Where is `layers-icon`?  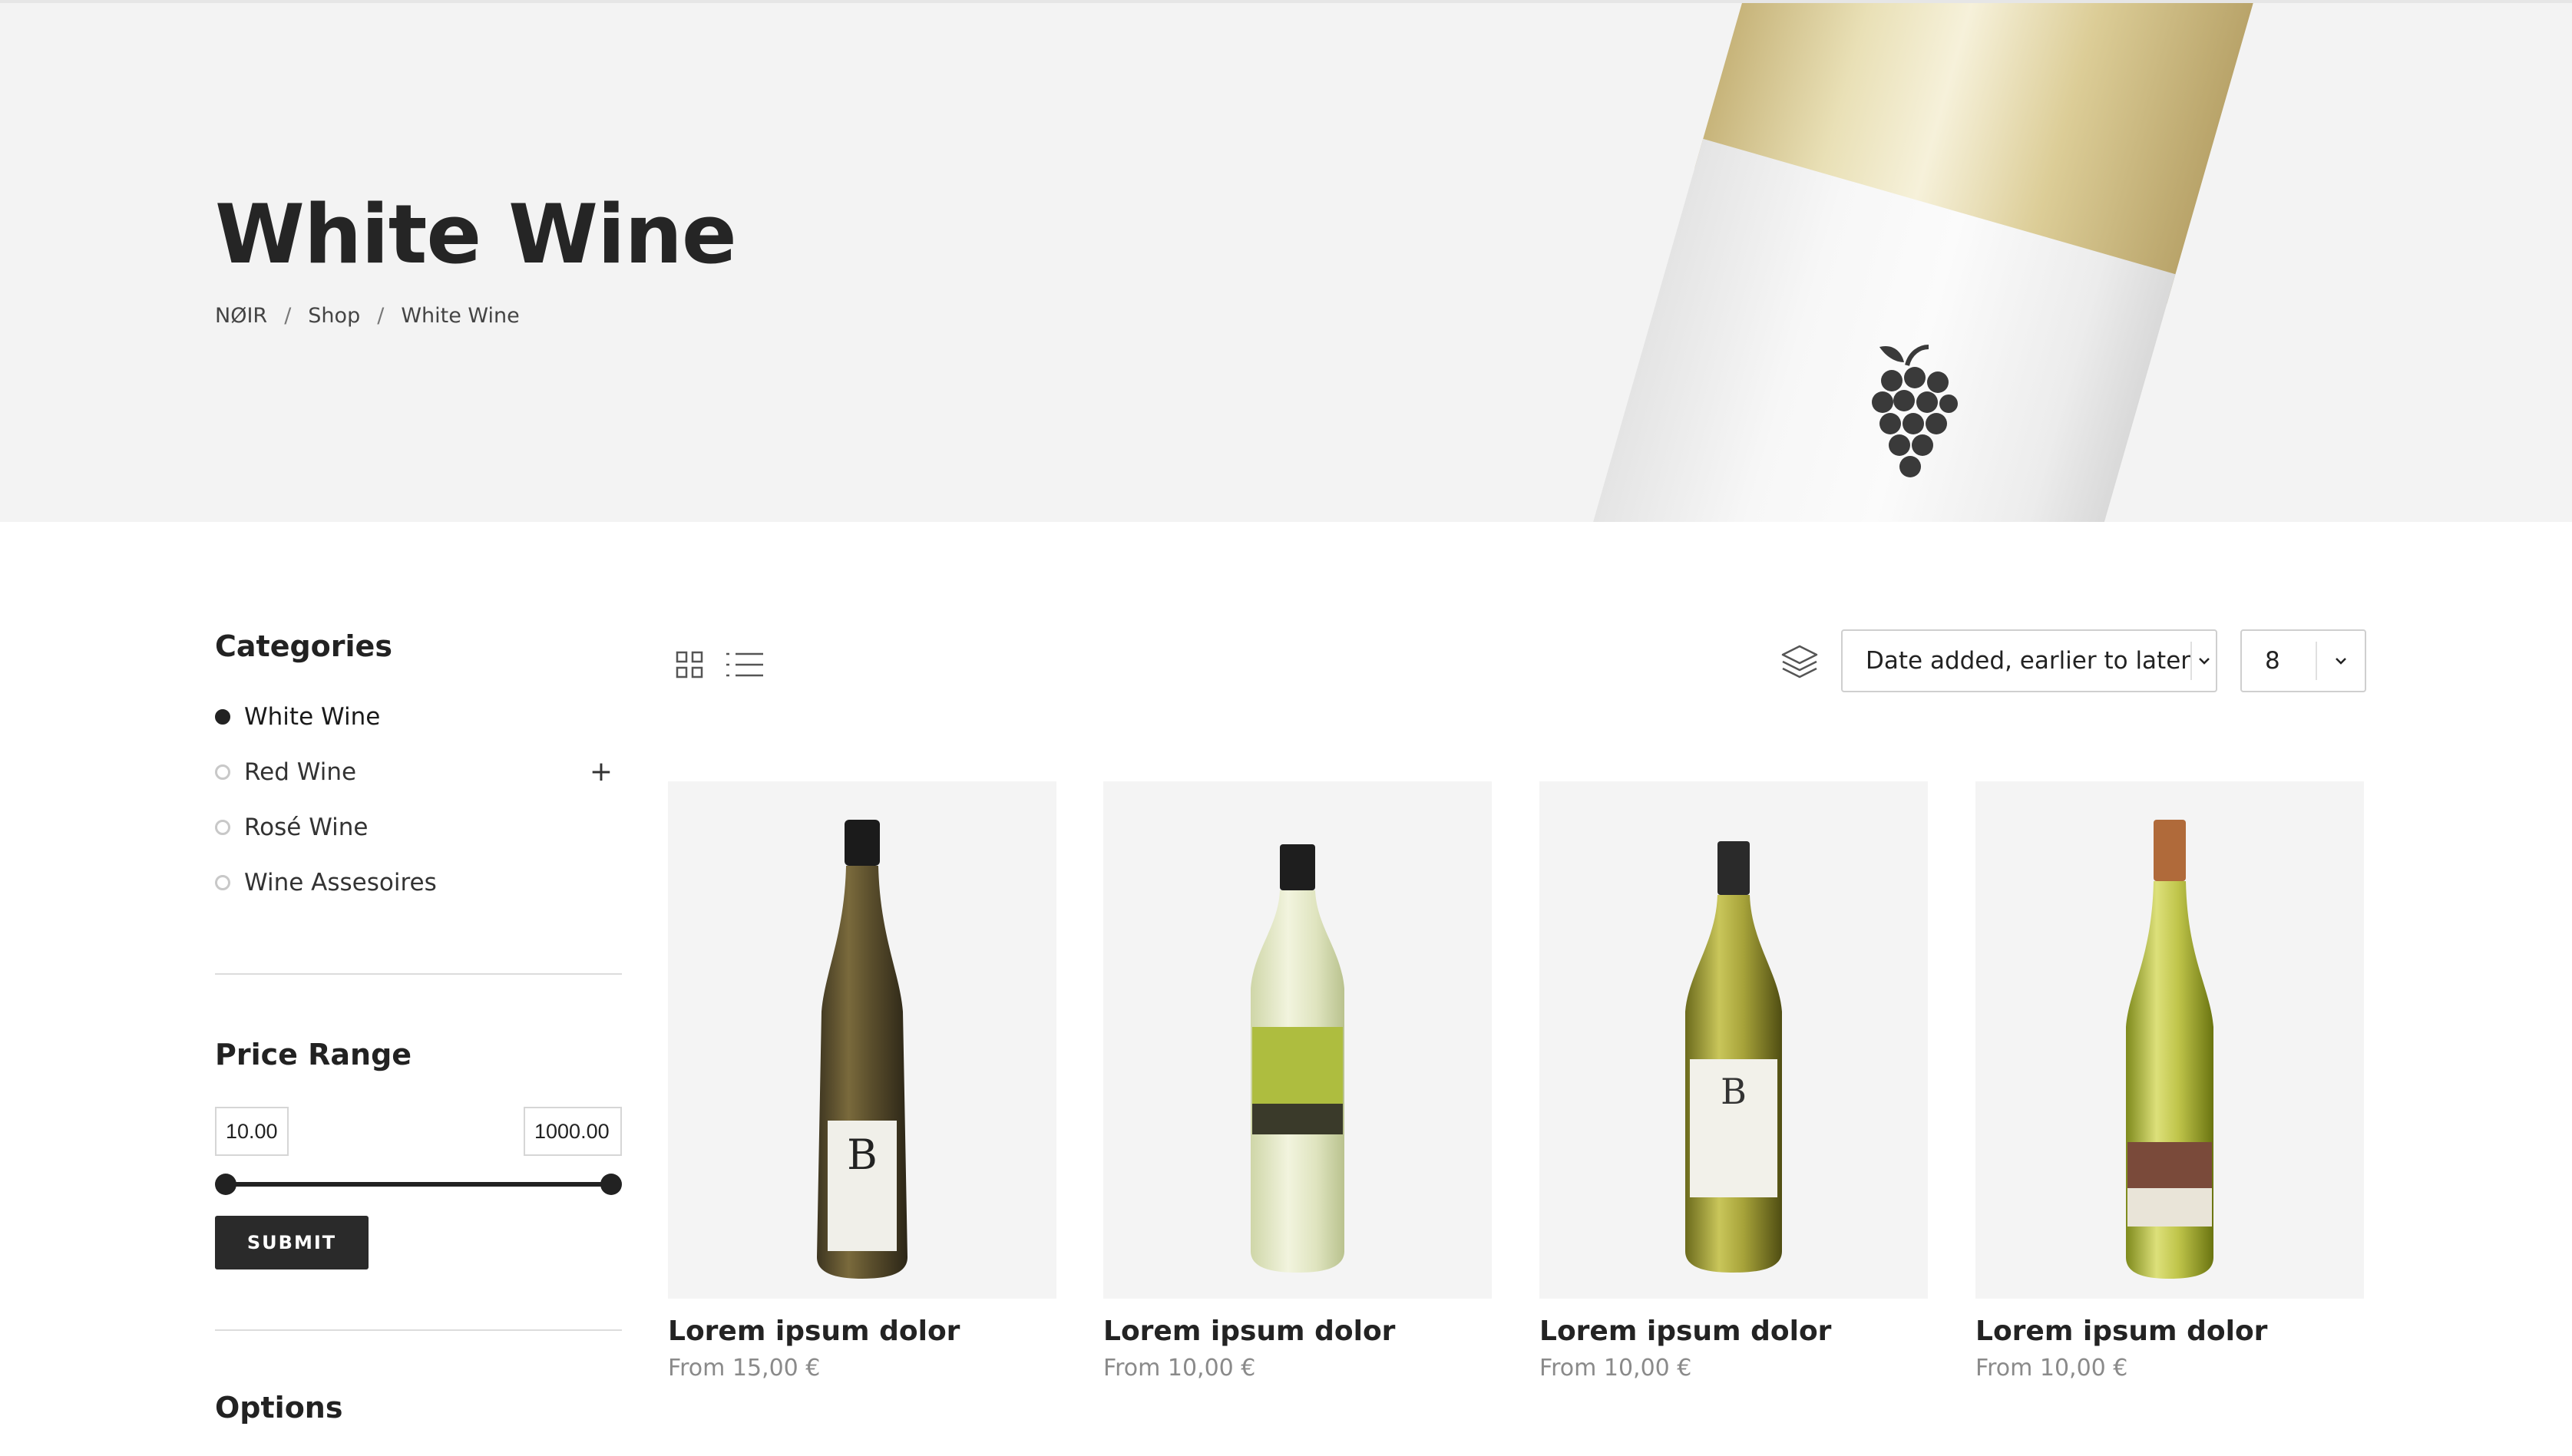
layers-icon is located at coordinates (1800, 662).